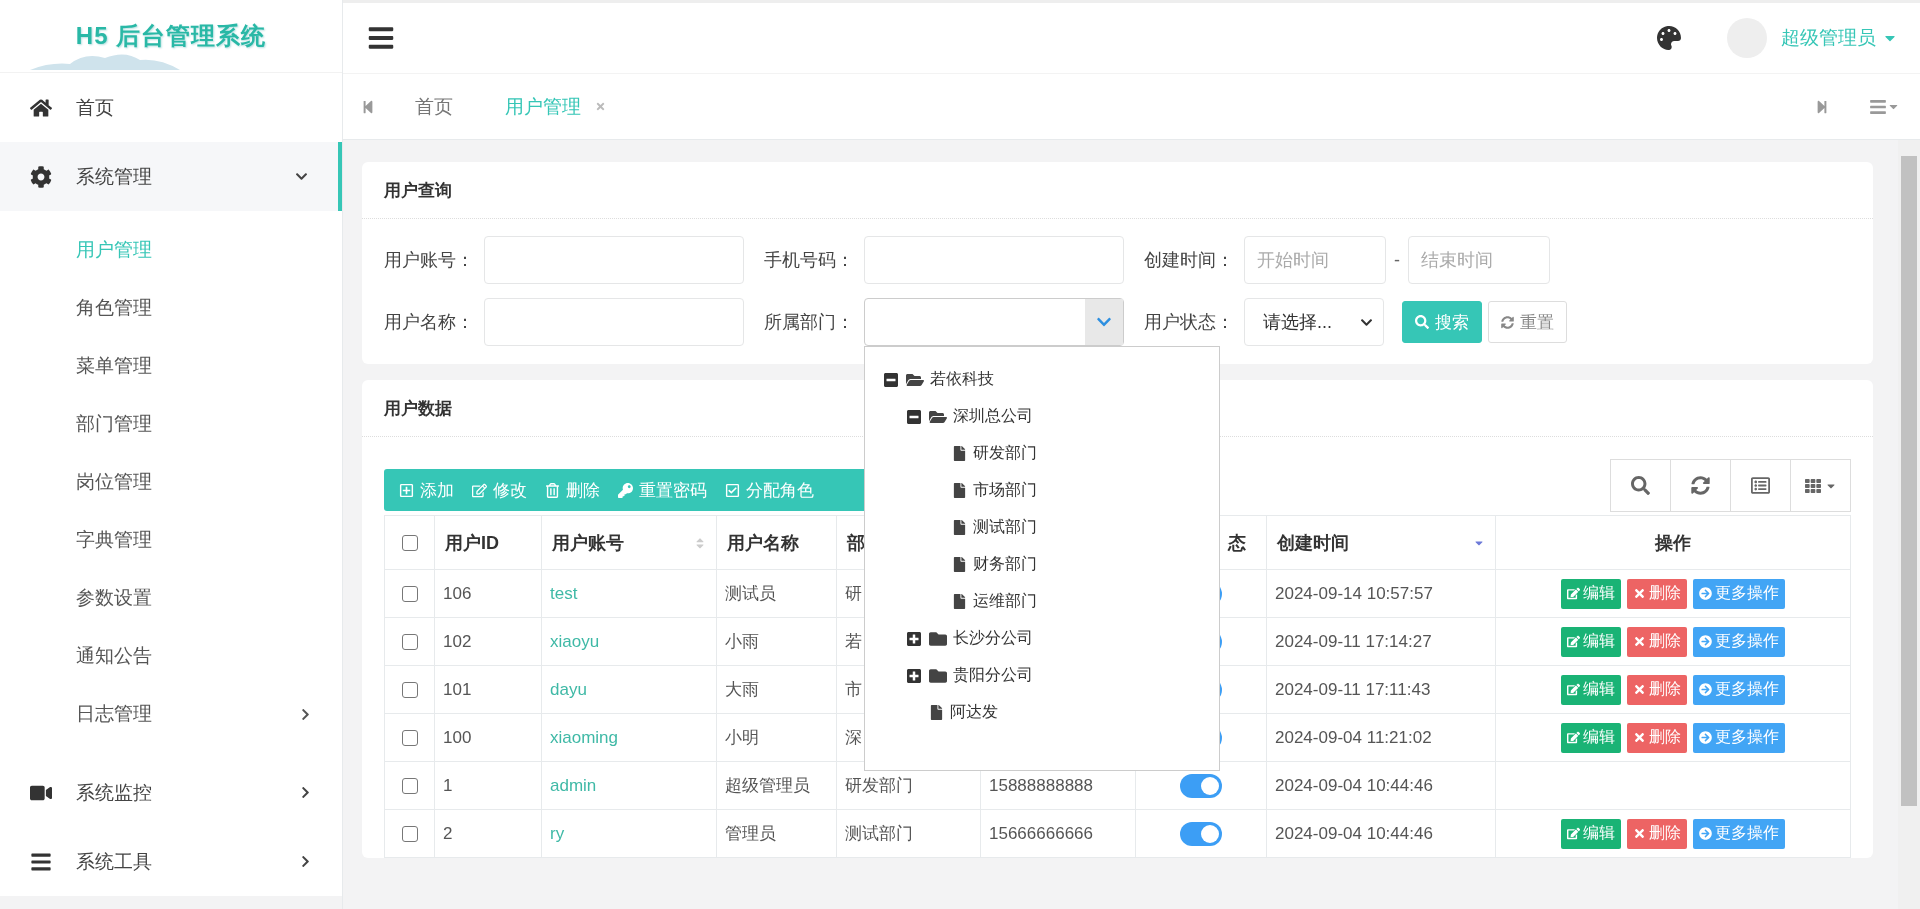 This screenshot has width=1920, height=909. What do you see at coordinates (974, 712) in the screenshot?
I see `tree-node: 阿达发` at bounding box center [974, 712].